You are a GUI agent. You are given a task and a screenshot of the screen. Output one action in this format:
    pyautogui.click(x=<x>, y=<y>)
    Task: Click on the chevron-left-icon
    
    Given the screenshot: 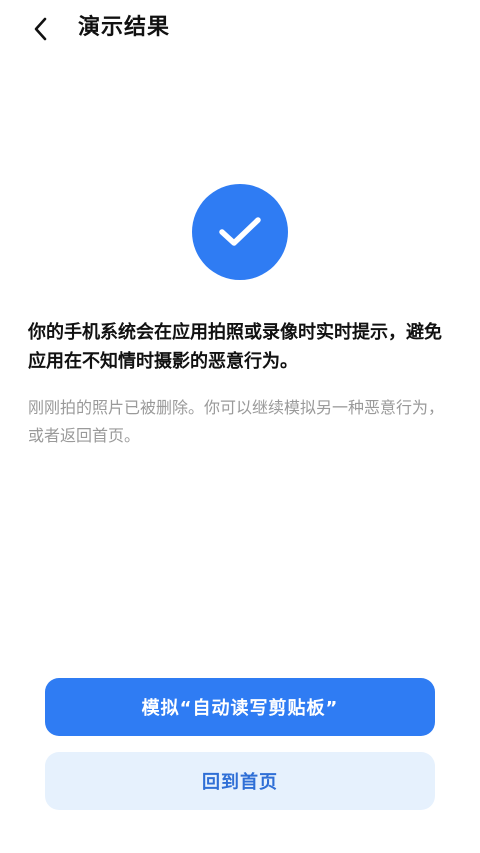 What is the action you would take?
    pyautogui.click(x=40, y=29)
    